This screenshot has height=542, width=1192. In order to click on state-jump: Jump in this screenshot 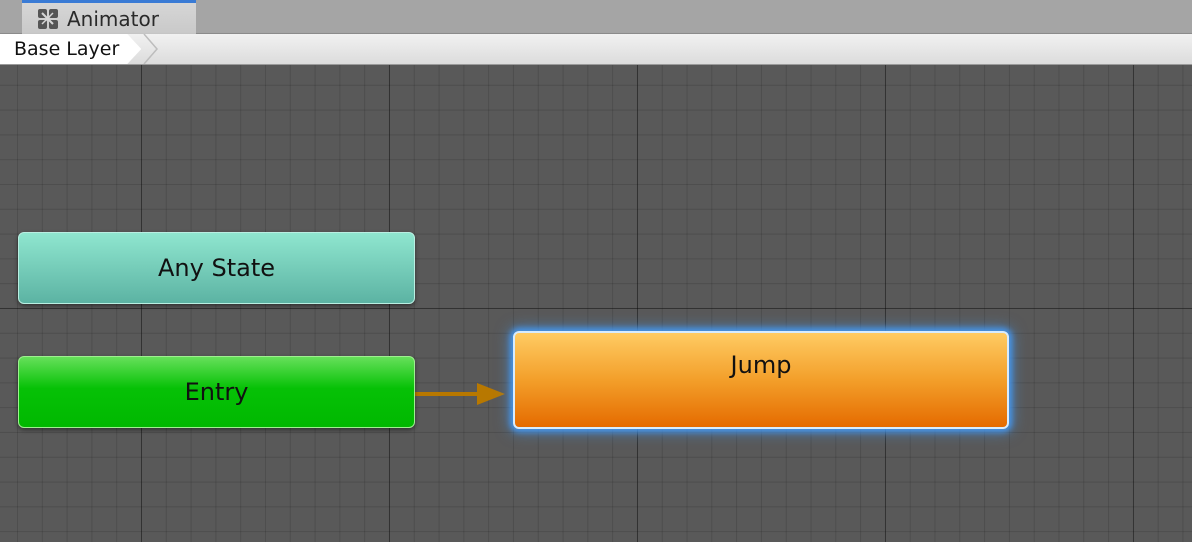, I will do `click(761, 380)`.